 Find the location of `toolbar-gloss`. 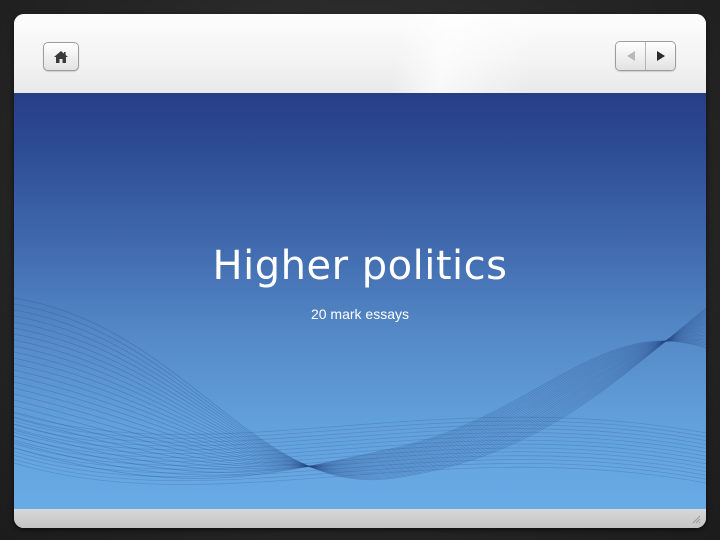

toolbar-gloss is located at coordinates (360, 53).